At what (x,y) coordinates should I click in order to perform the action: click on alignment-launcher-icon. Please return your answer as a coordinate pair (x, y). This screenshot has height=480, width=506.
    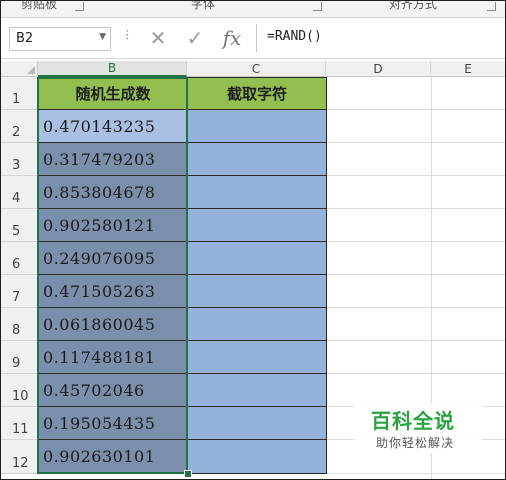
    Looking at the image, I should click on (491, 6).